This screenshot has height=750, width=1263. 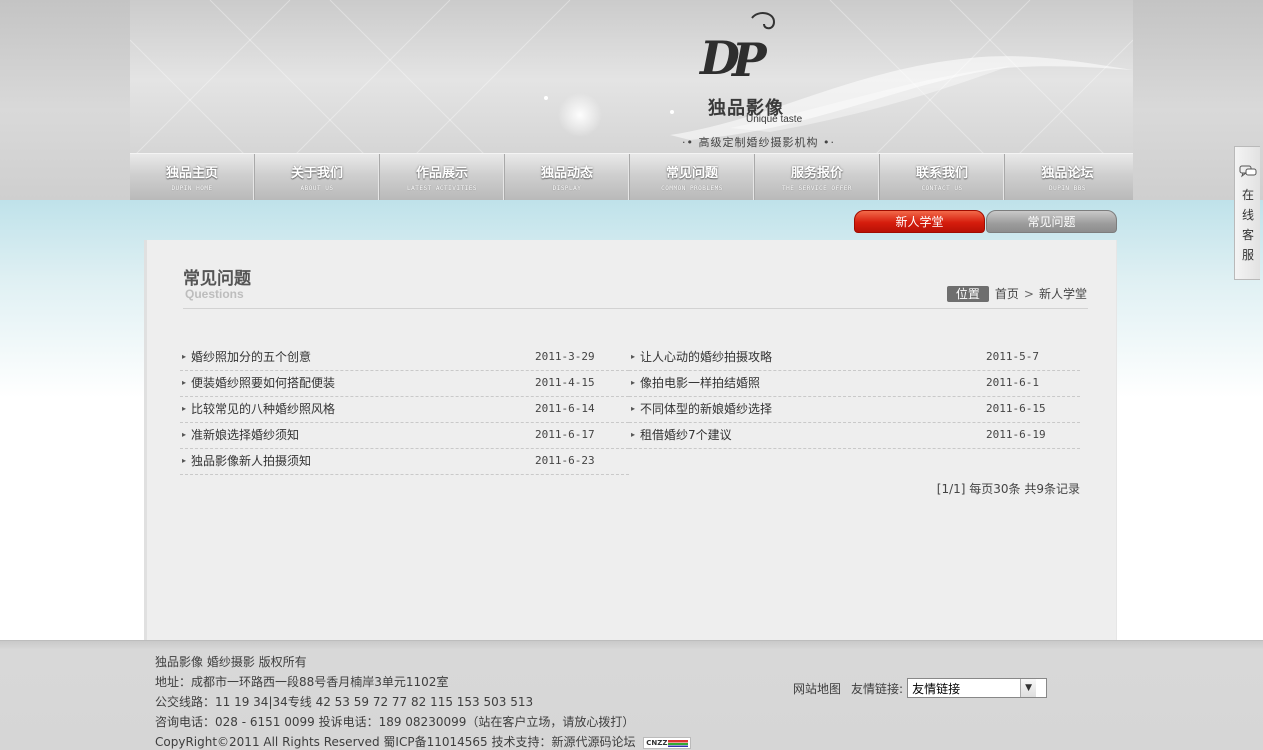 I want to click on article-title: 准新娘选择婚纱须知, so click(x=245, y=435).